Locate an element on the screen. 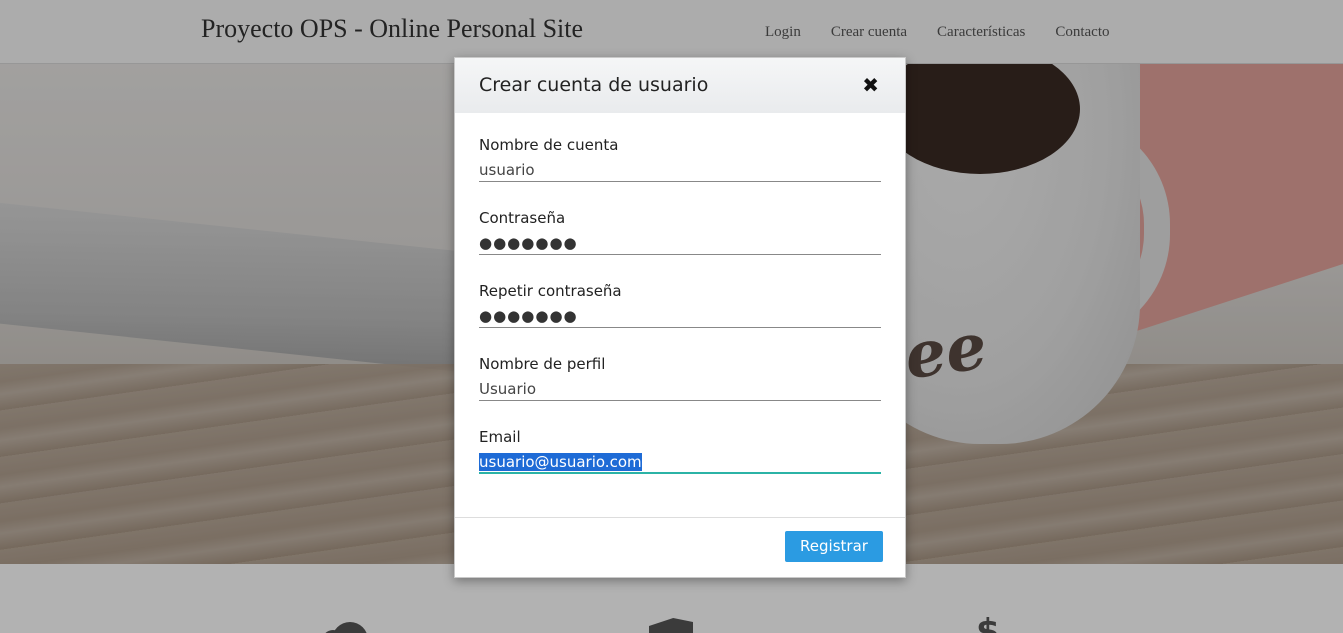  close-icon: ✖ is located at coordinates (870, 85).